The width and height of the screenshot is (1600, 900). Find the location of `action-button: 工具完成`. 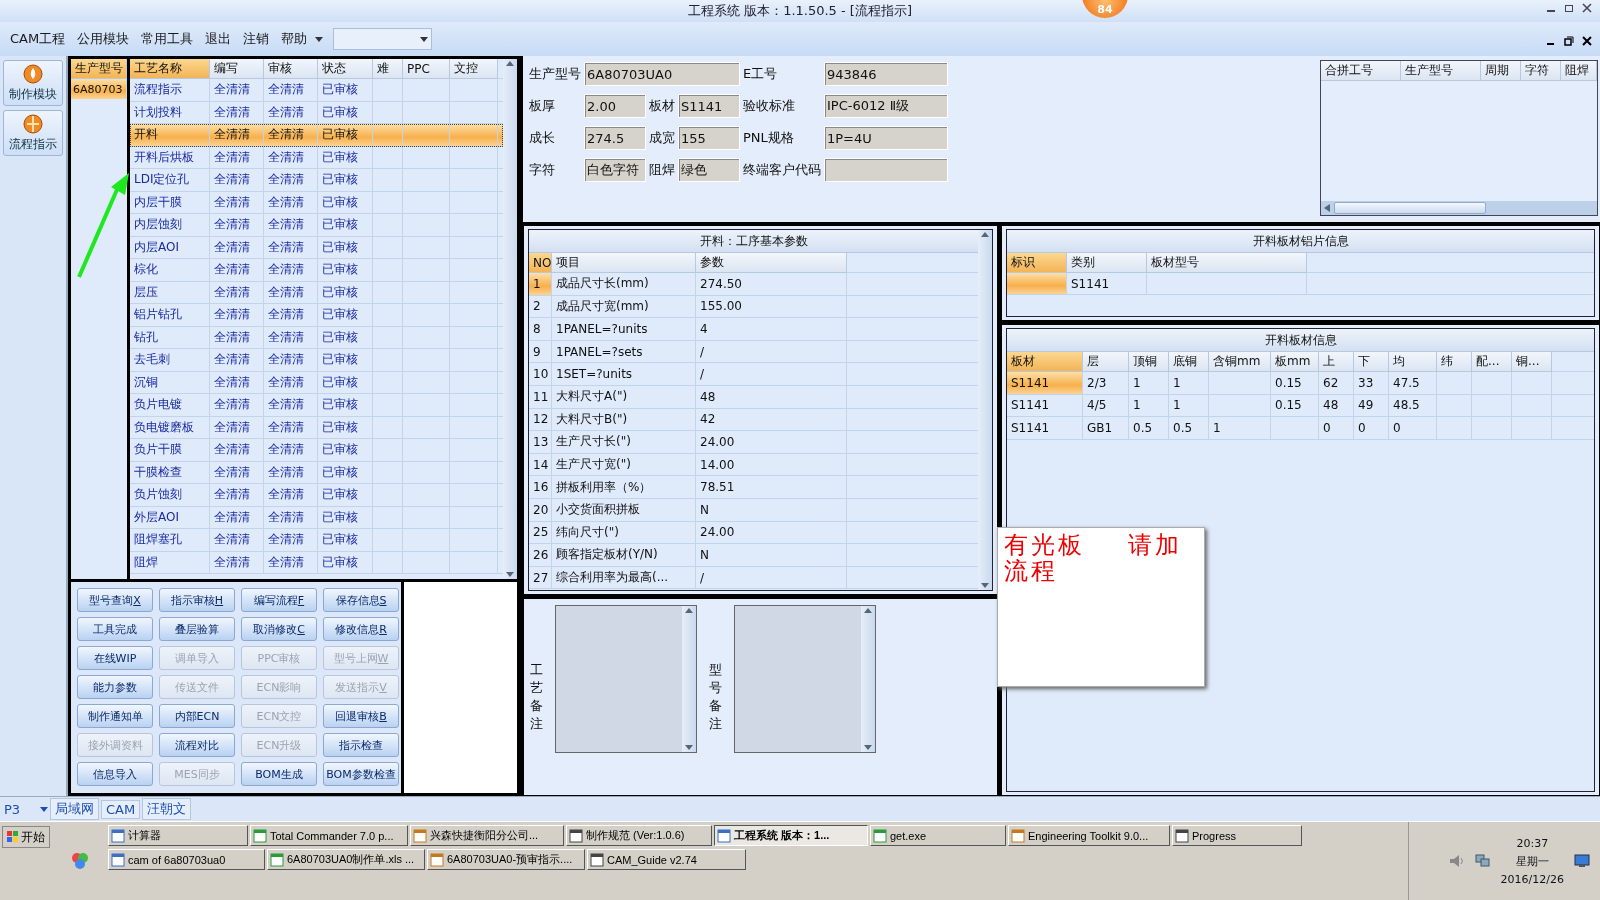

action-button: 工具完成 is located at coordinates (115, 629).